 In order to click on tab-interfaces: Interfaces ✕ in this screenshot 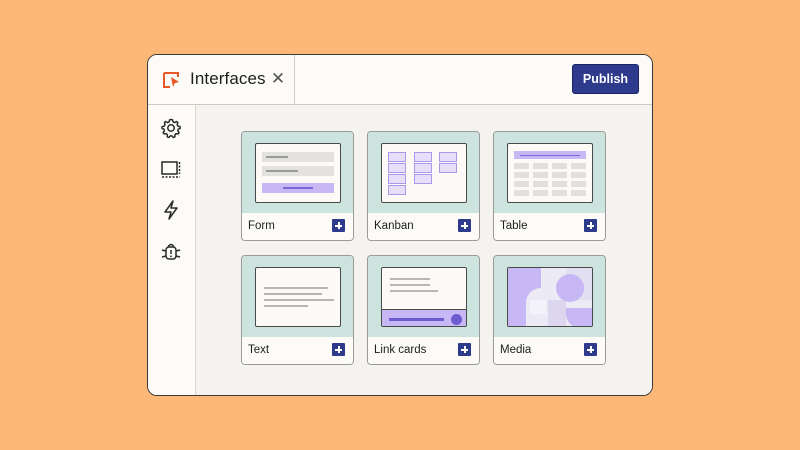, I will do `click(221, 79)`.